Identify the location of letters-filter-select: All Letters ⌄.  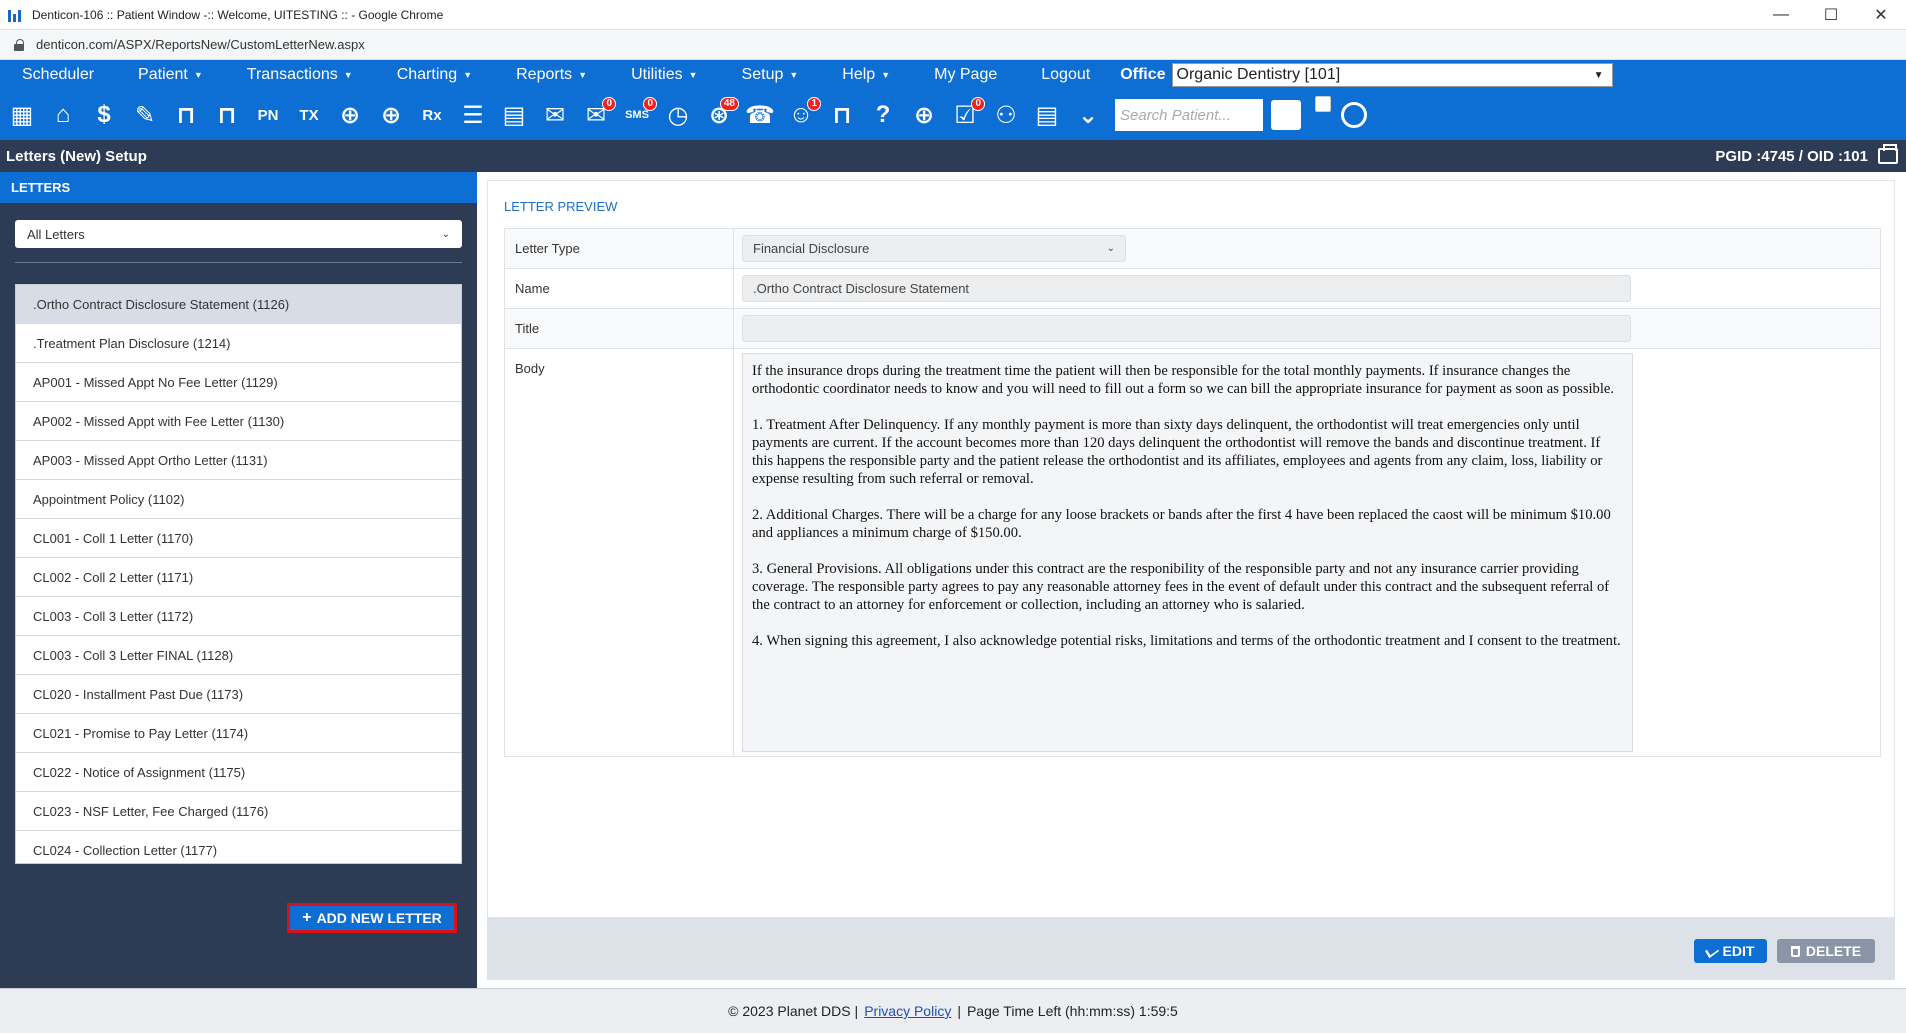
(238, 234).